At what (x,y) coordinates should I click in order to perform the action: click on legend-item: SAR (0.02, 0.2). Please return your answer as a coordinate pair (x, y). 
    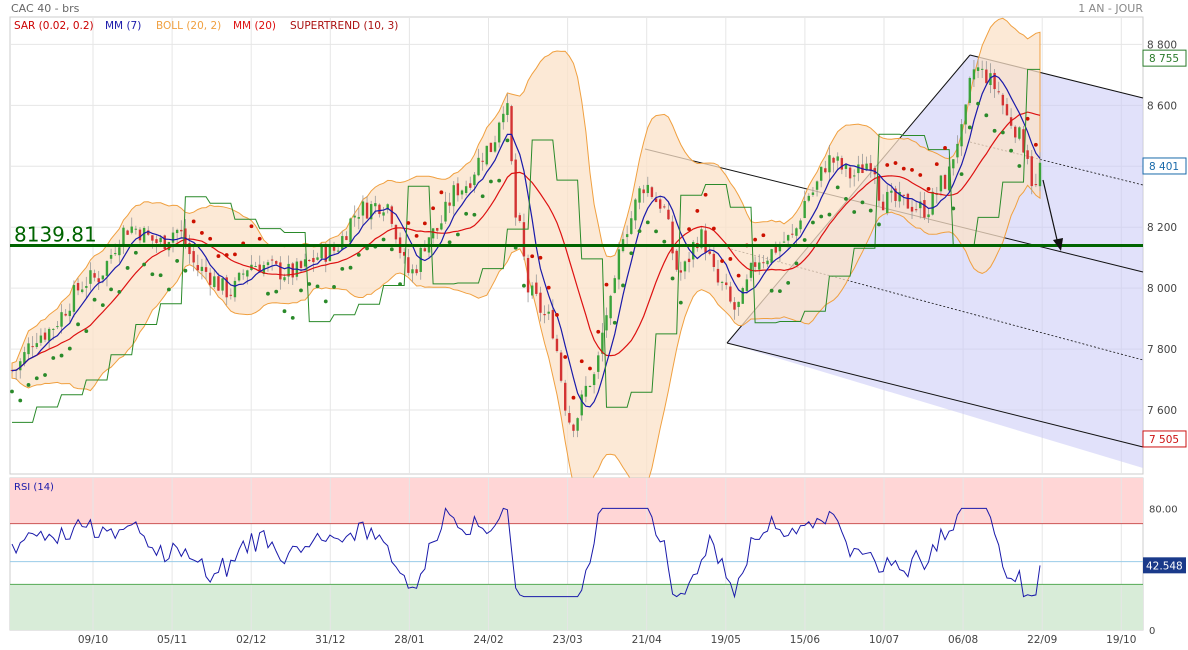
    Looking at the image, I should click on (54, 26).